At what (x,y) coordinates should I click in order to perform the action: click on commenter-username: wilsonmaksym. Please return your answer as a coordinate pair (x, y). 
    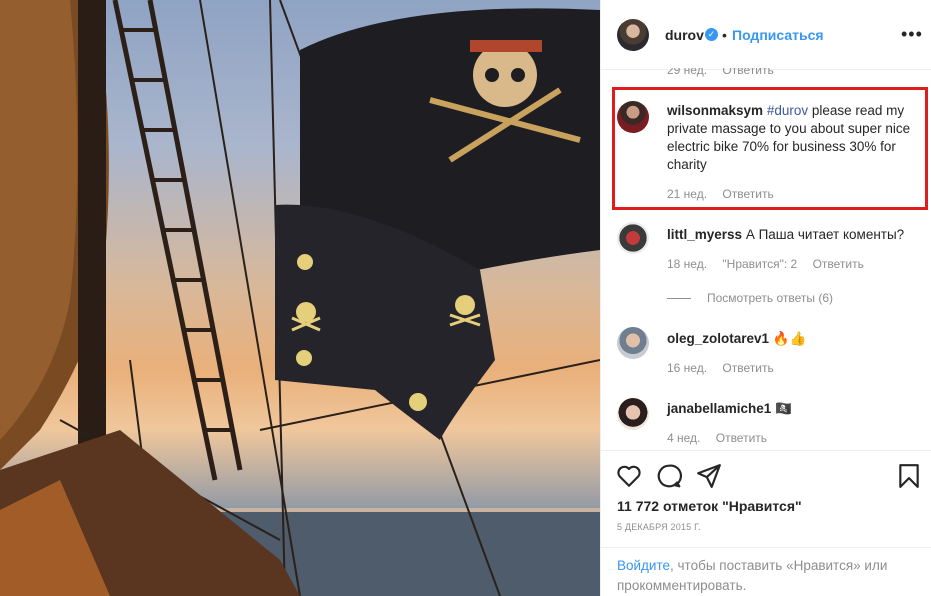
    Looking at the image, I should click on (715, 110).